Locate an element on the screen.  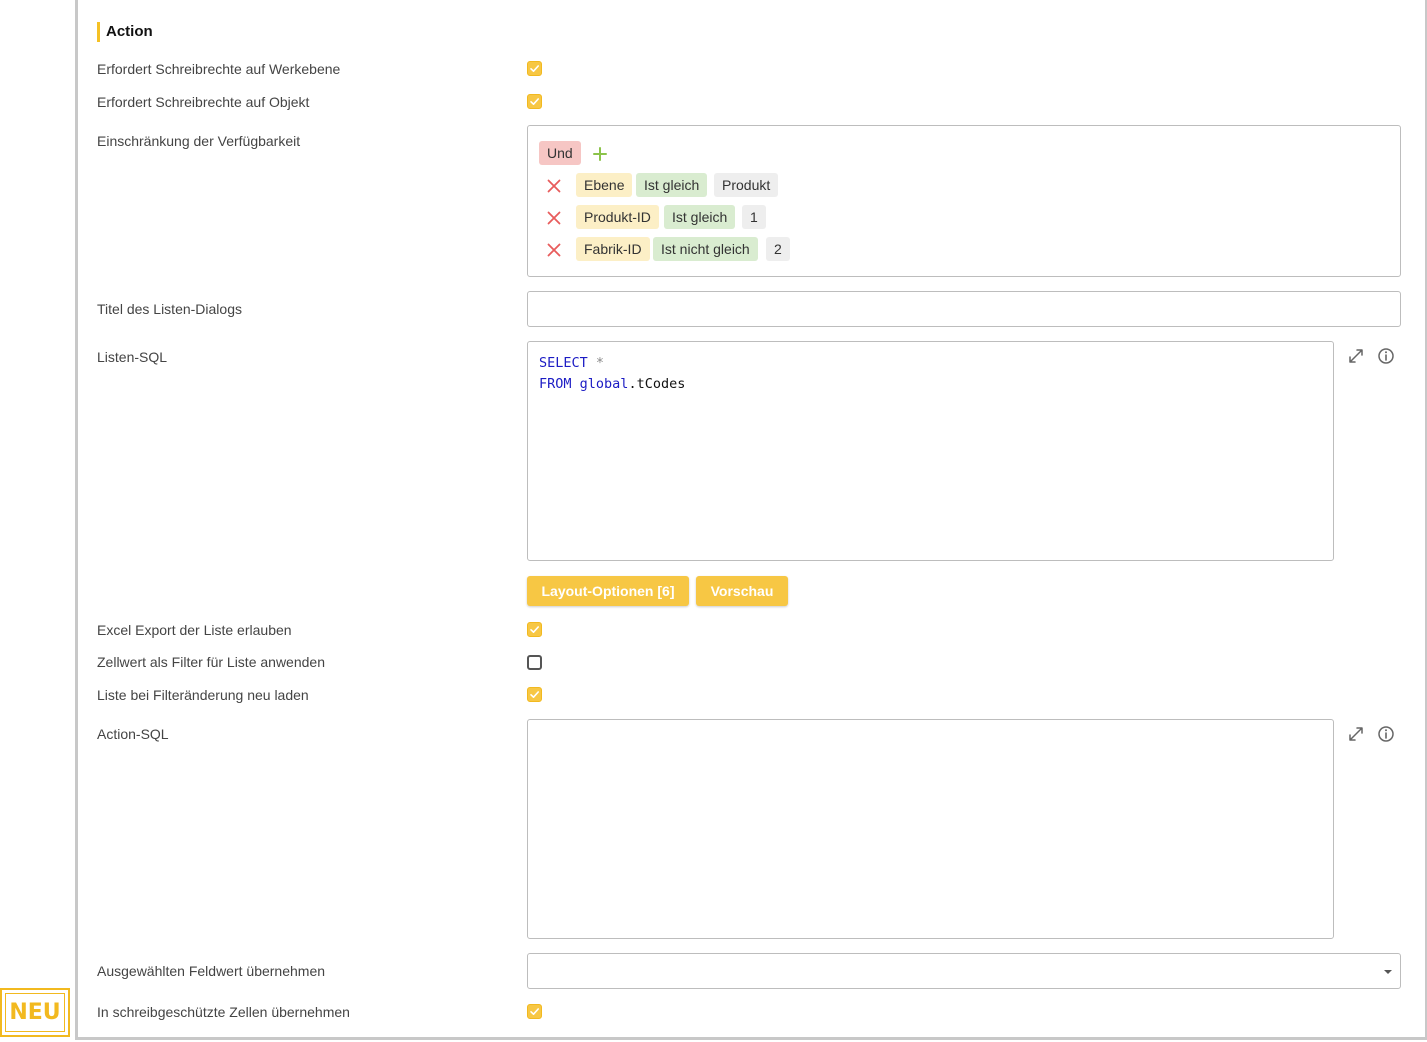
apply-field-select is located at coordinates (964, 971).